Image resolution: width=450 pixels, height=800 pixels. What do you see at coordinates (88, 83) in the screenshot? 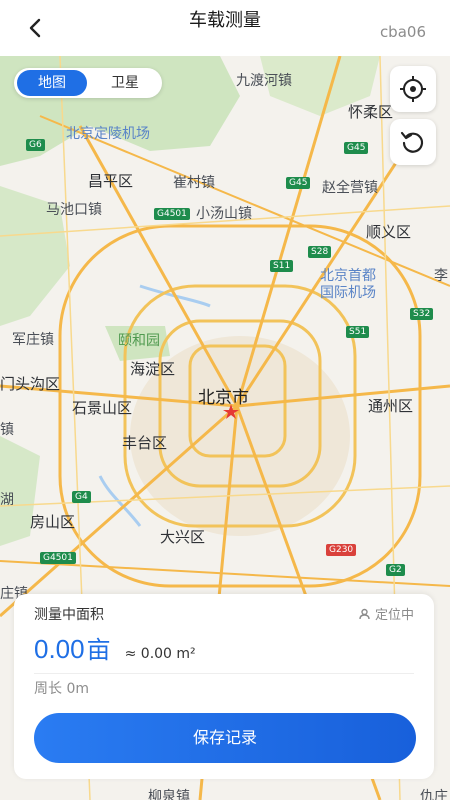
I see `map-type-toggle: 地图 卫星` at bounding box center [88, 83].